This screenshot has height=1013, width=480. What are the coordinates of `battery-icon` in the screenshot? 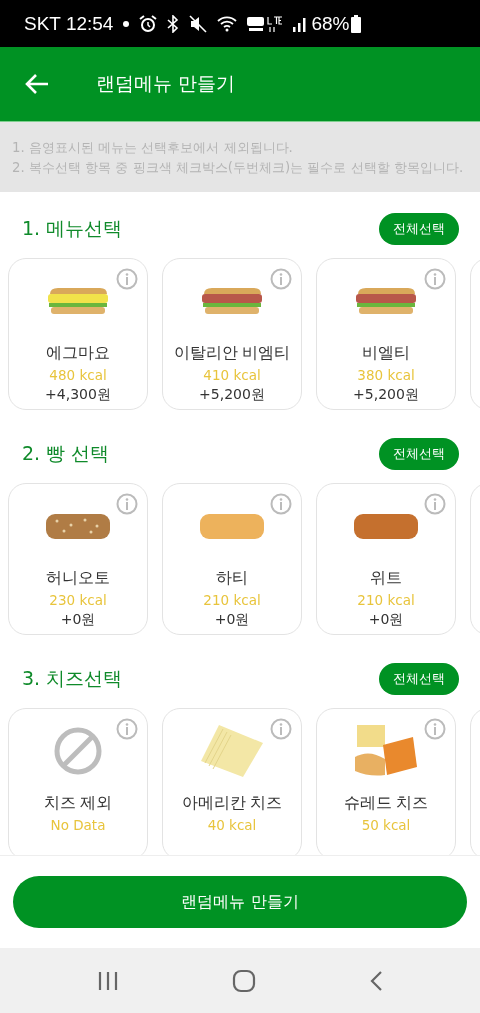 It's located at (356, 23).